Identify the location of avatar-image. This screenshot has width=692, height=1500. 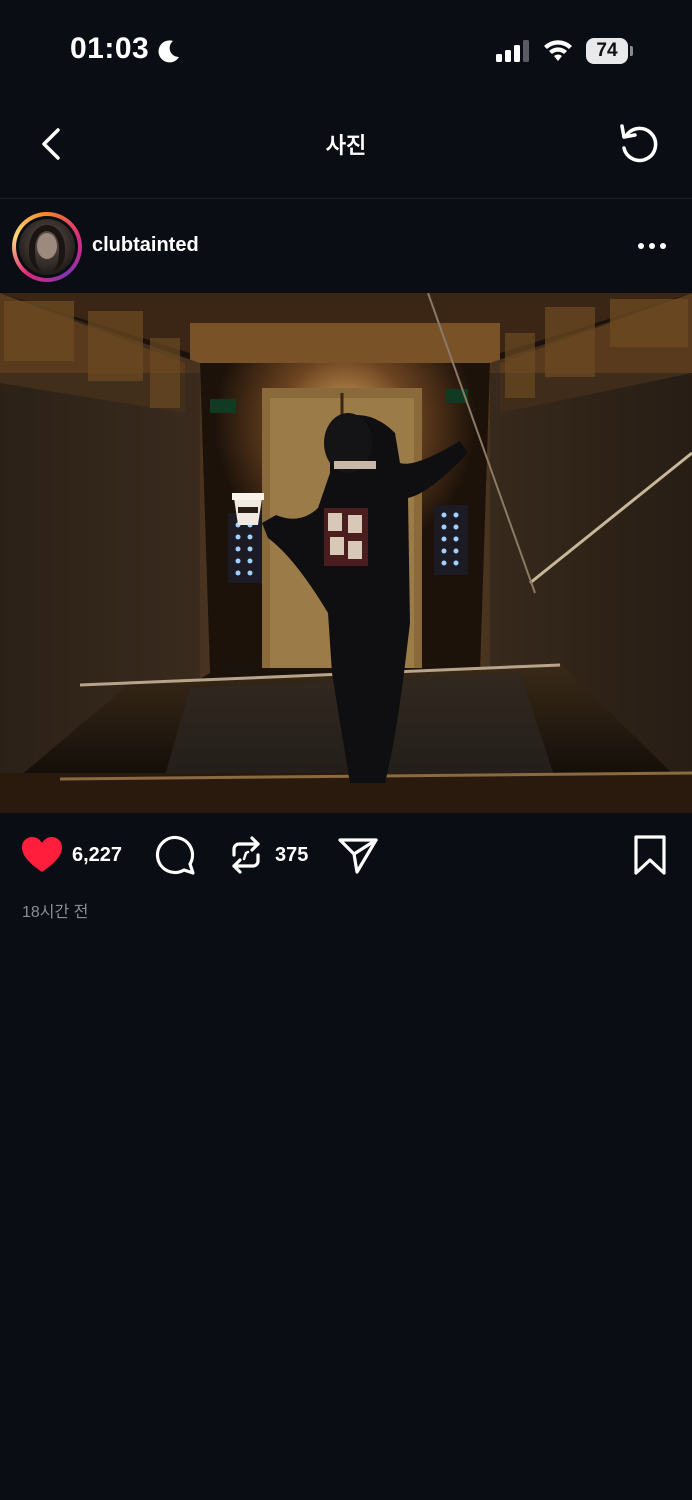
(47, 247).